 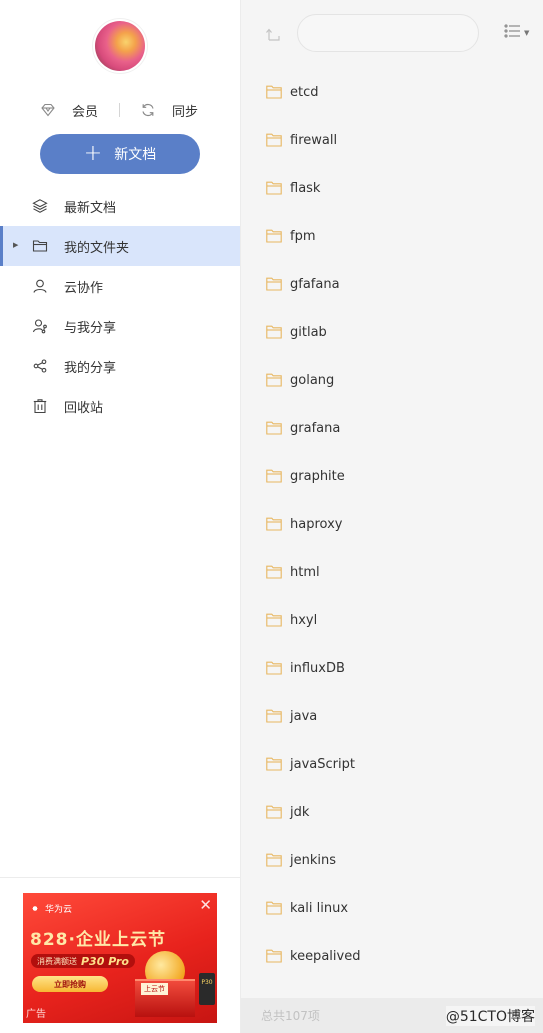 I want to click on folder-item, so click(x=392, y=988).